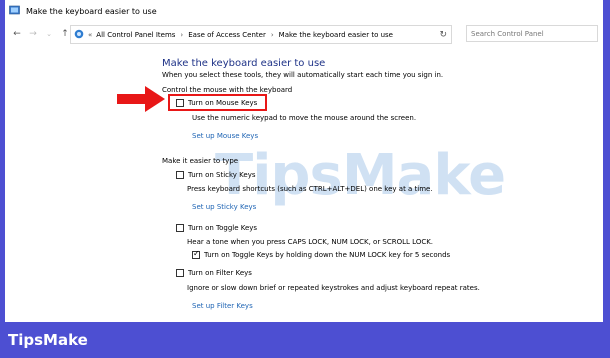 This screenshot has height=358, width=610. I want to click on sticky-keys-checkbox: Turn on Sticky Keys, so click(216, 175).